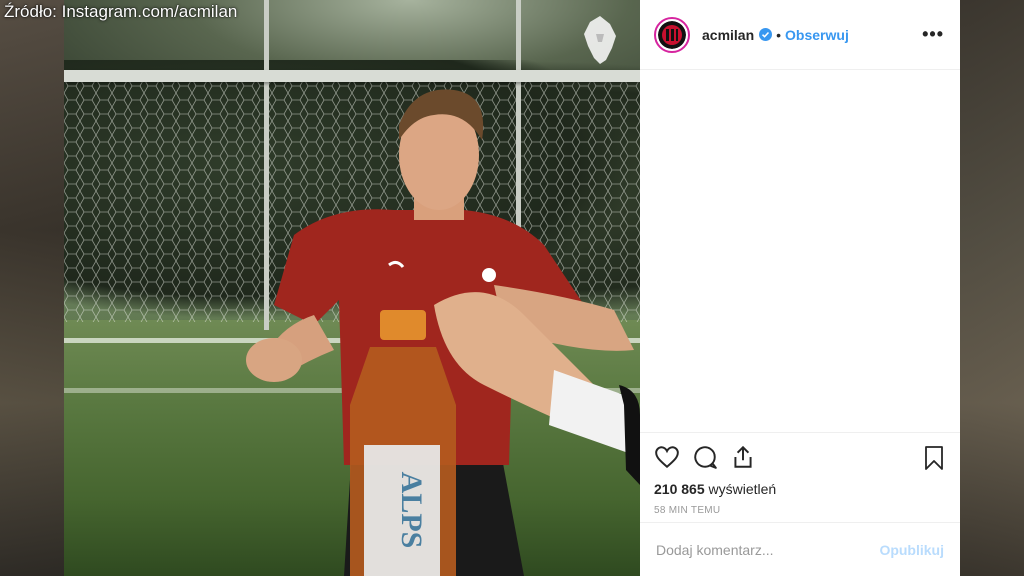 This screenshot has height=576, width=1024. I want to click on source-caption: Źródło: Instagram.com/acmilan, so click(121, 11).